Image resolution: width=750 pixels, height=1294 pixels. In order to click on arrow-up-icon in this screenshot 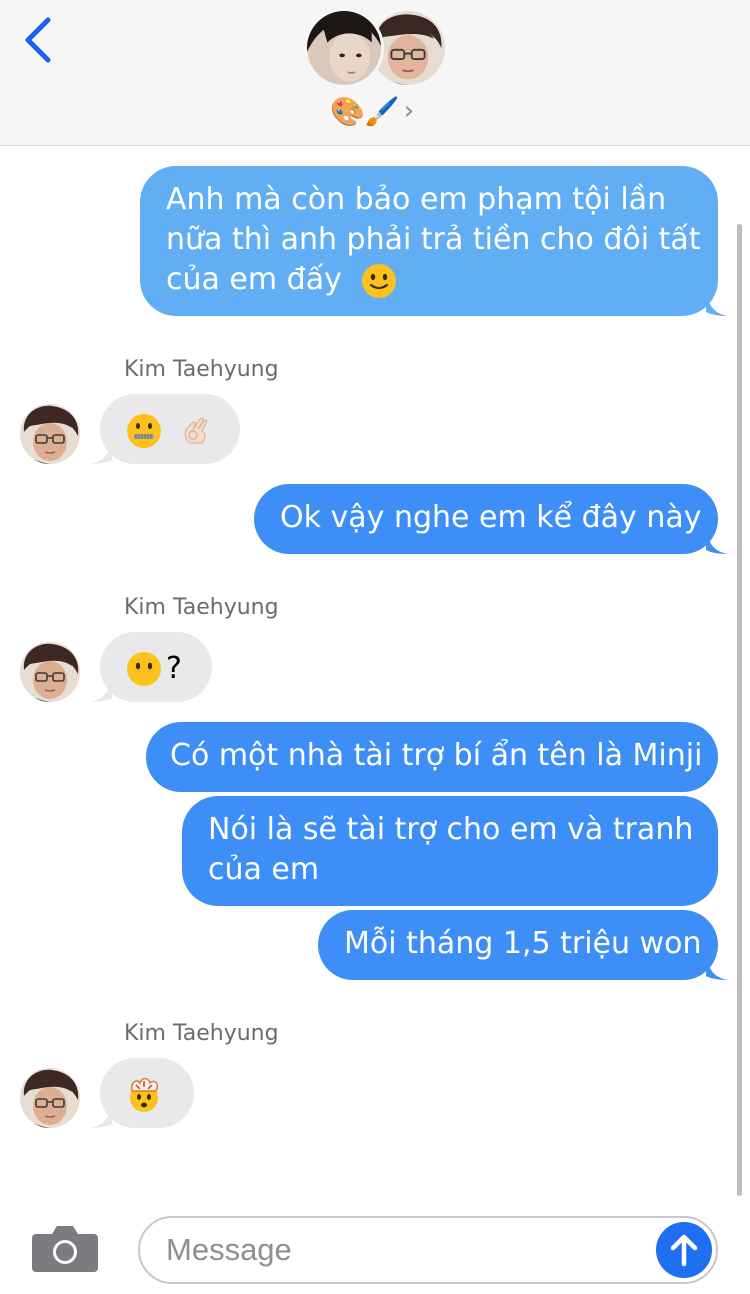, I will do `click(684, 1250)`.